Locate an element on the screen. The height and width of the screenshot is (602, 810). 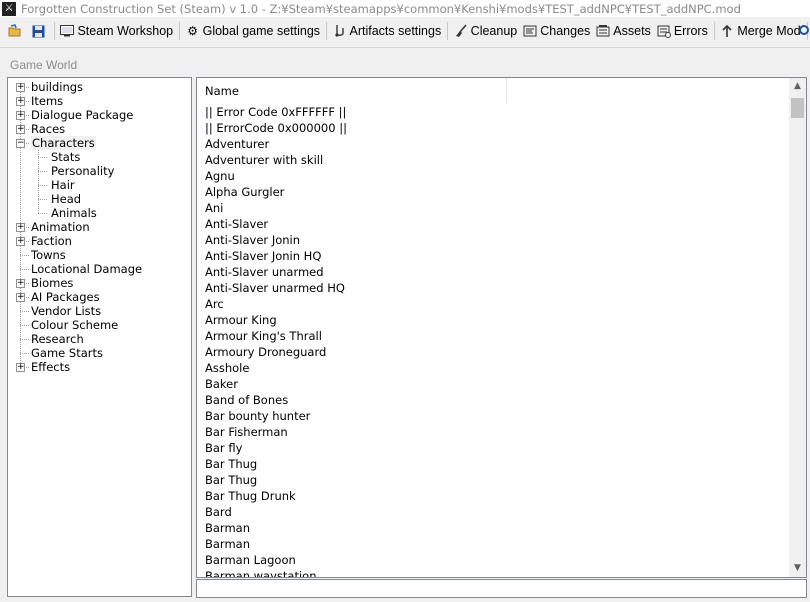
vertical-scrollbar: ▲ ▼ is located at coordinates (797, 327).